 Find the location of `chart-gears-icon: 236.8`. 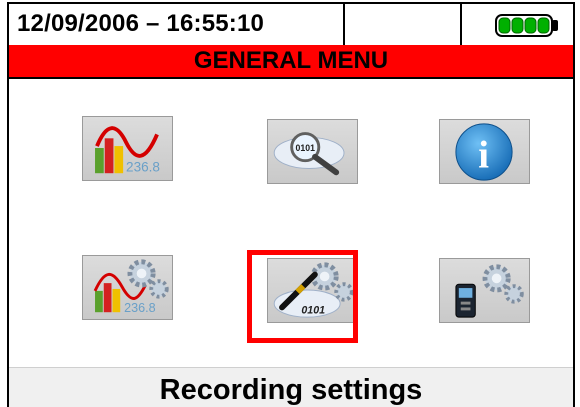

chart-gears-icon: 236.8 is located at coordinates (131, 287).